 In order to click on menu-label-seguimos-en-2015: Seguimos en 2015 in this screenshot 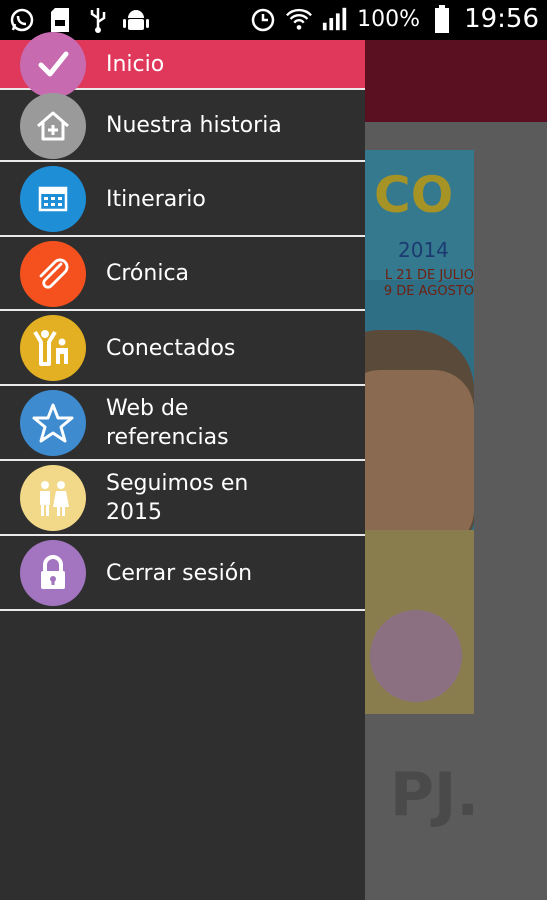, I will do `click(177, 498)`.